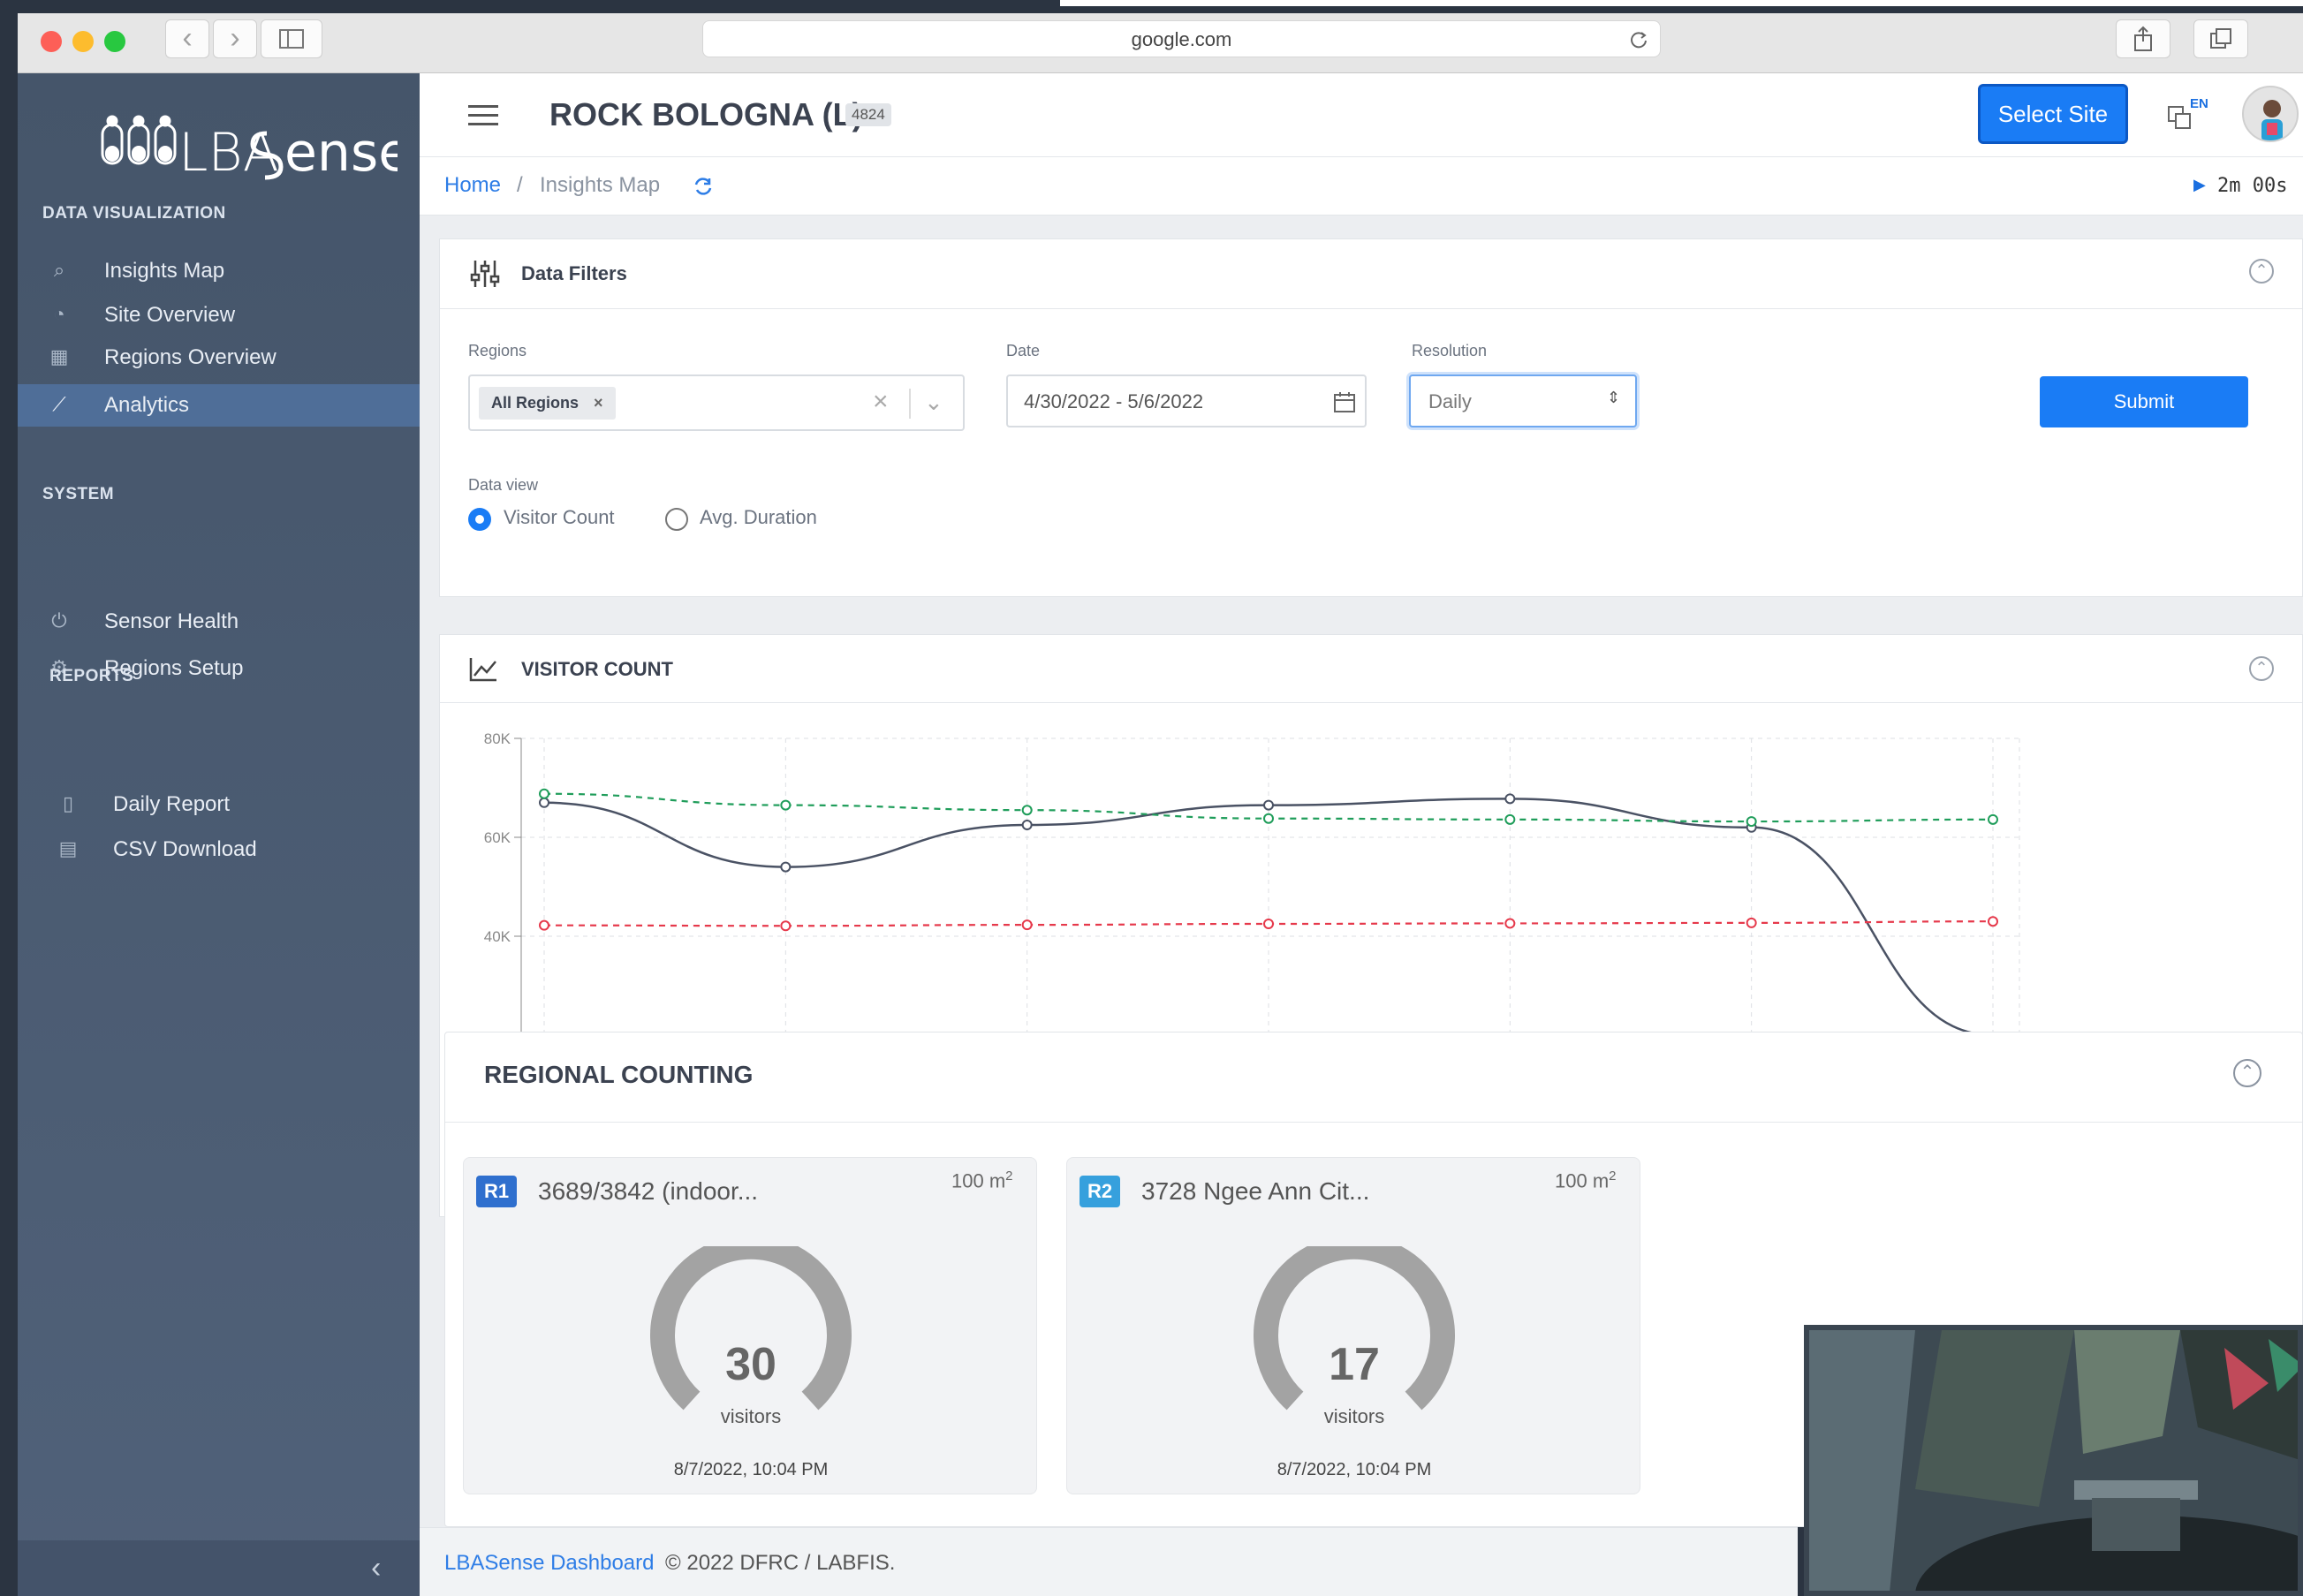  Describe the element at coordinates (703, 186) in the screenshot. I see `refresh-icon` at that location.